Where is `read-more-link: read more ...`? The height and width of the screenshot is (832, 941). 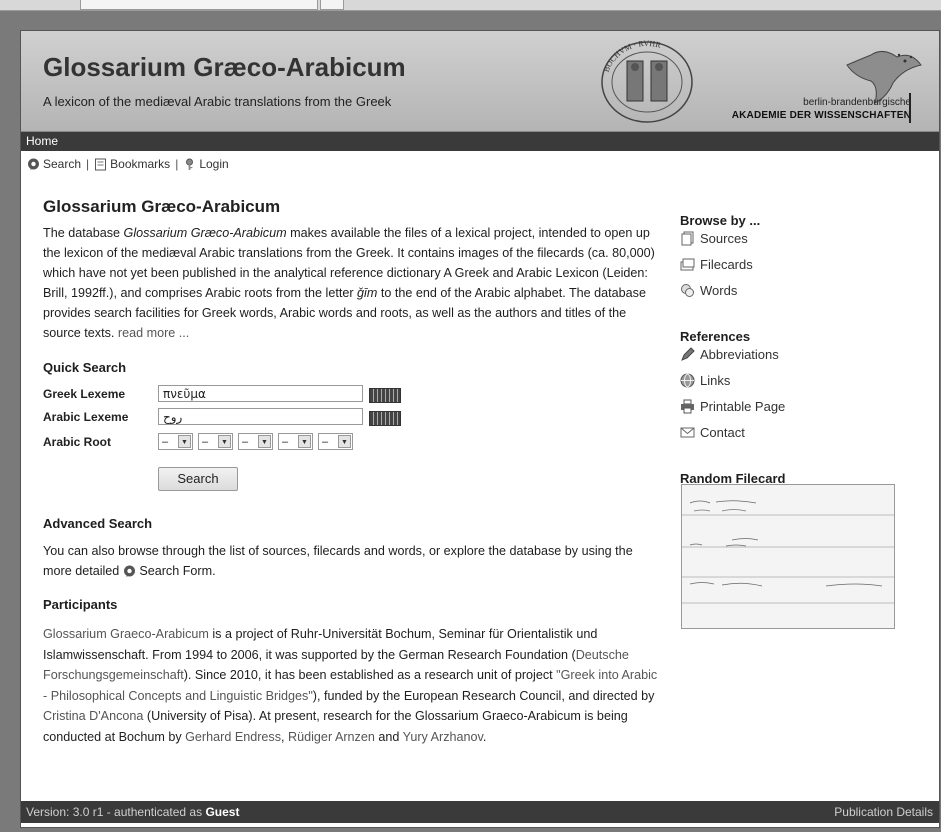 read-more-link: read more ... is located at coordinates (153, 333).